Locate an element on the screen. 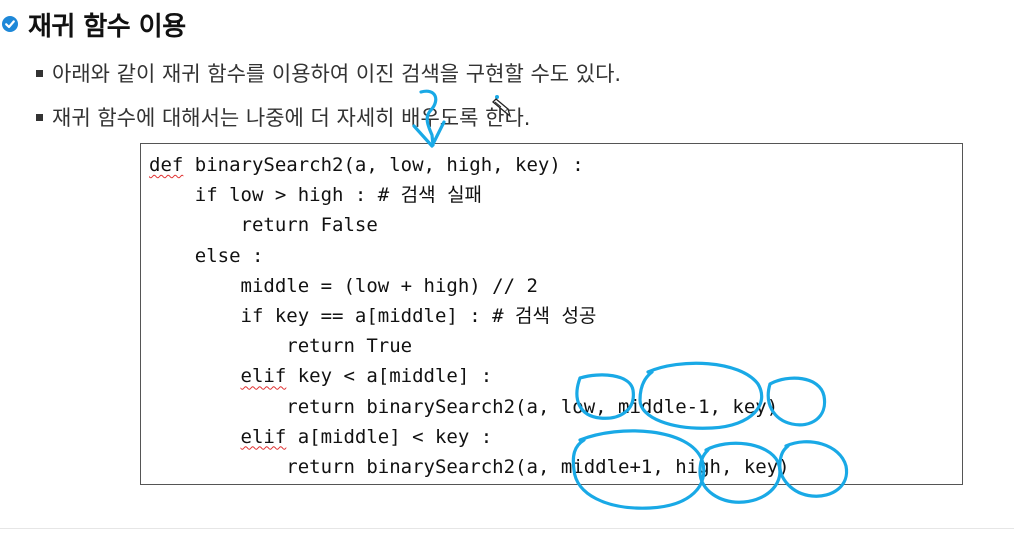 This screenshot has width=1014, height=542. code-line: def binarySearch2(a, low, high, key) : is located at coordinates (469, 165).